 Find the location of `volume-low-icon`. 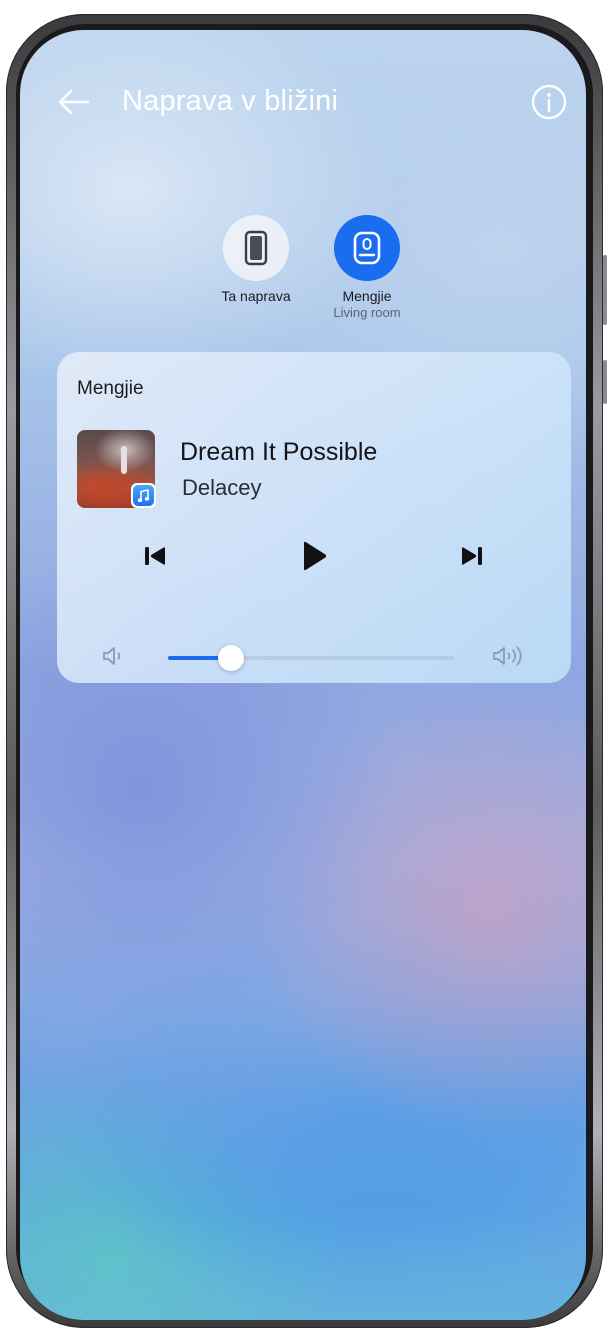

volume-low-icon is located at coordinates (115, 658).